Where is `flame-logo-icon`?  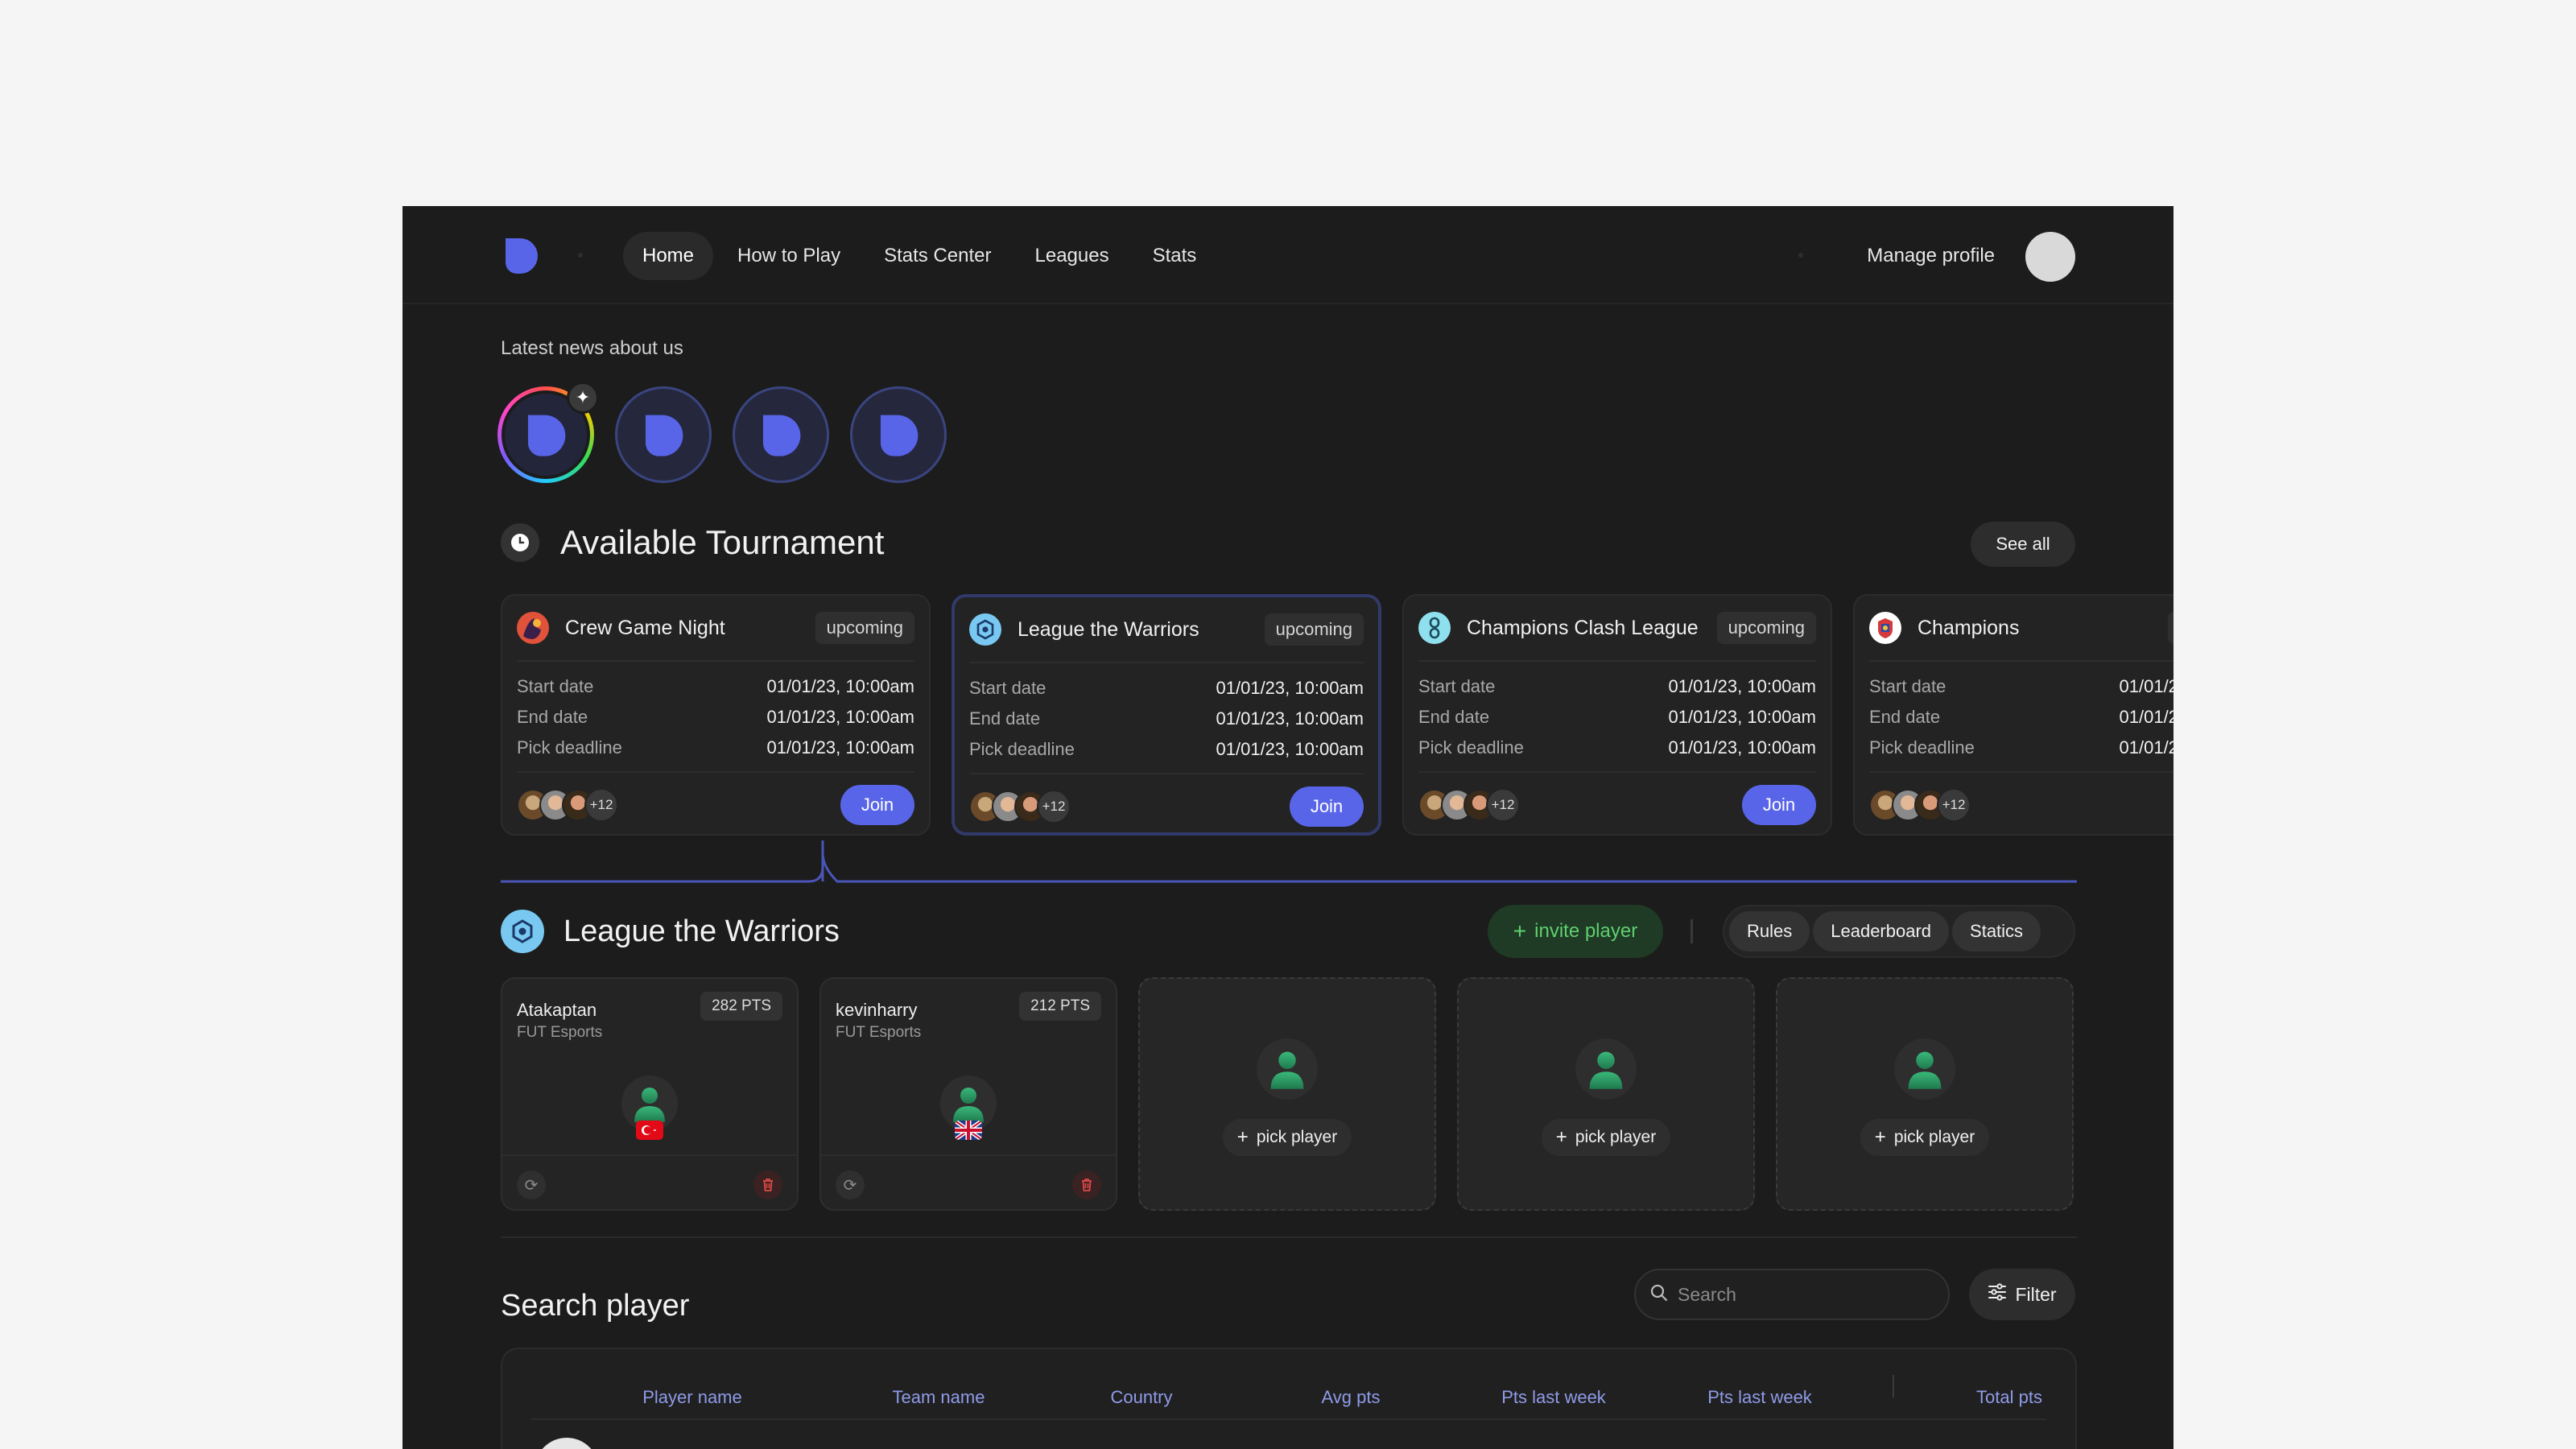
flame-logo-icon is located at coordinates (533, 628).